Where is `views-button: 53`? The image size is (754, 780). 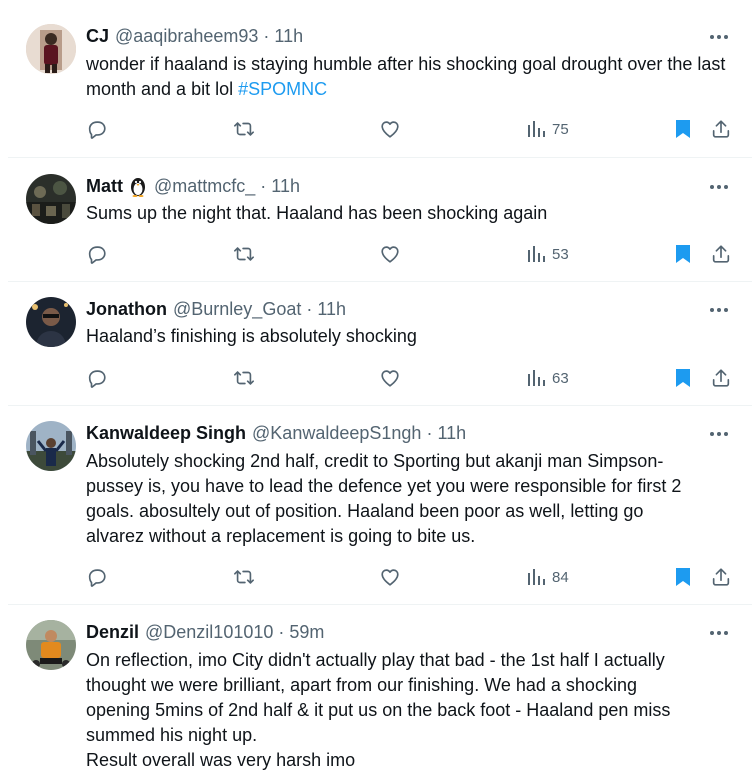
views-button: 53 is located at coordinates (547, 254).